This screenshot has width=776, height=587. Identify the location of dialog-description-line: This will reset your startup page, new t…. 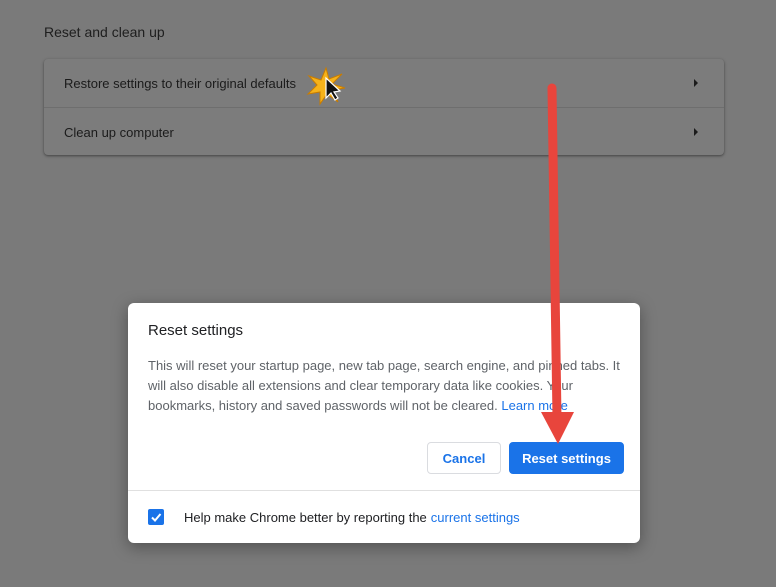
(384, 365).